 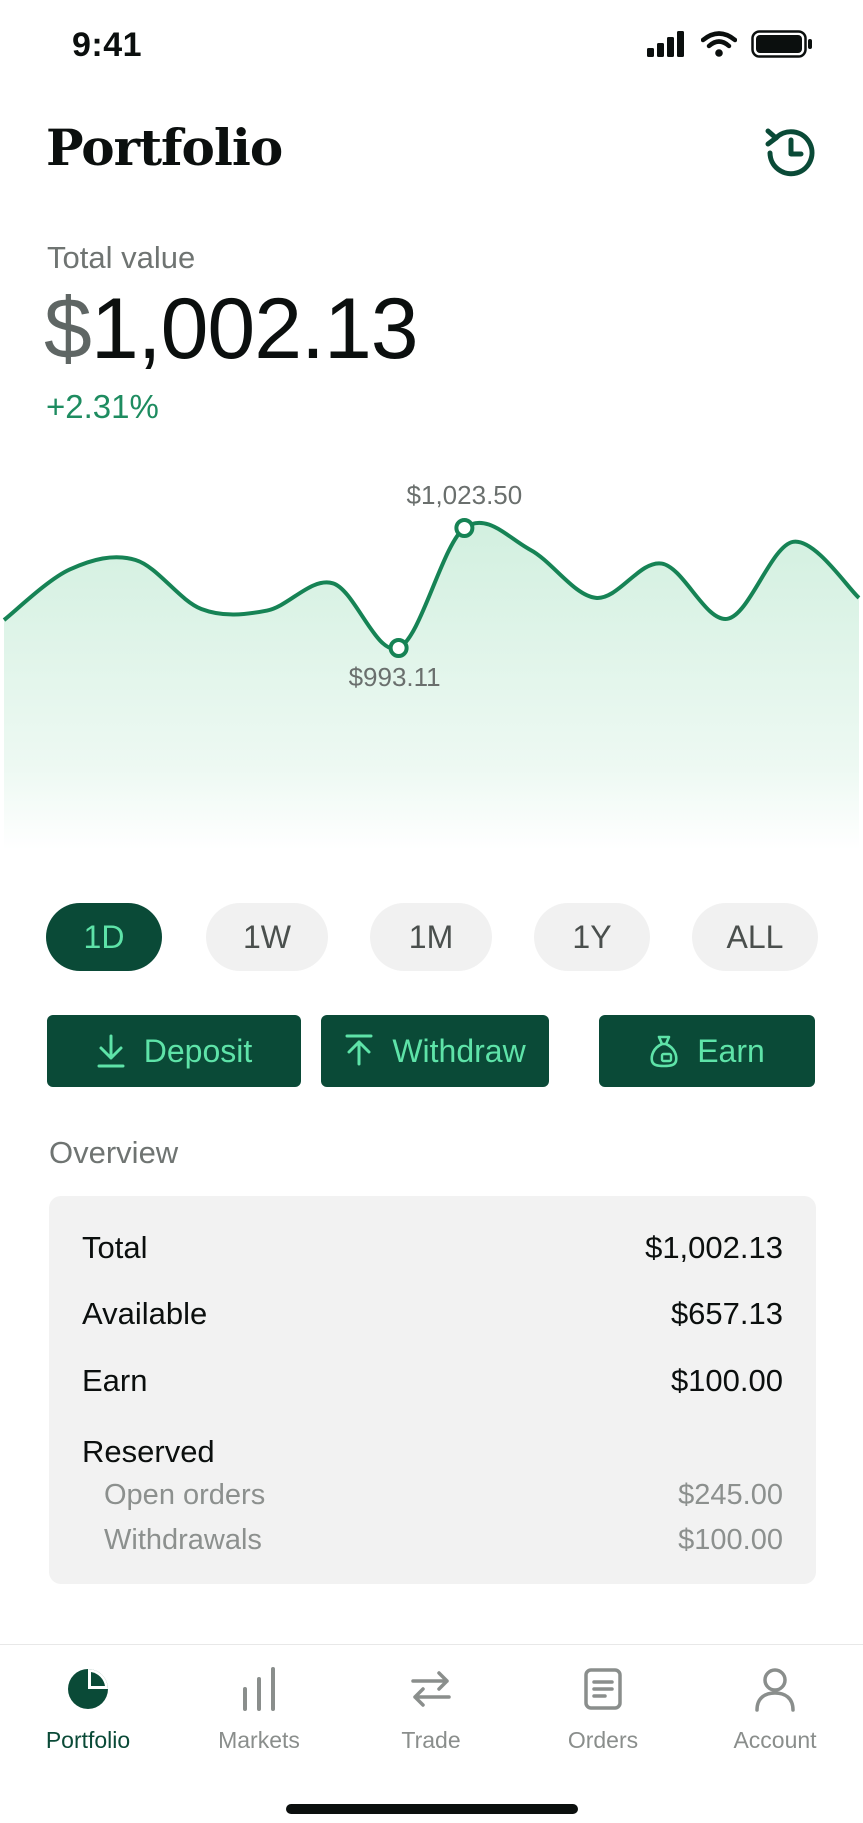 What do you see at coordinates (88, 1689) in the screenshot?
I see `pie-chart-icon` at bounding box center [88, 1689].